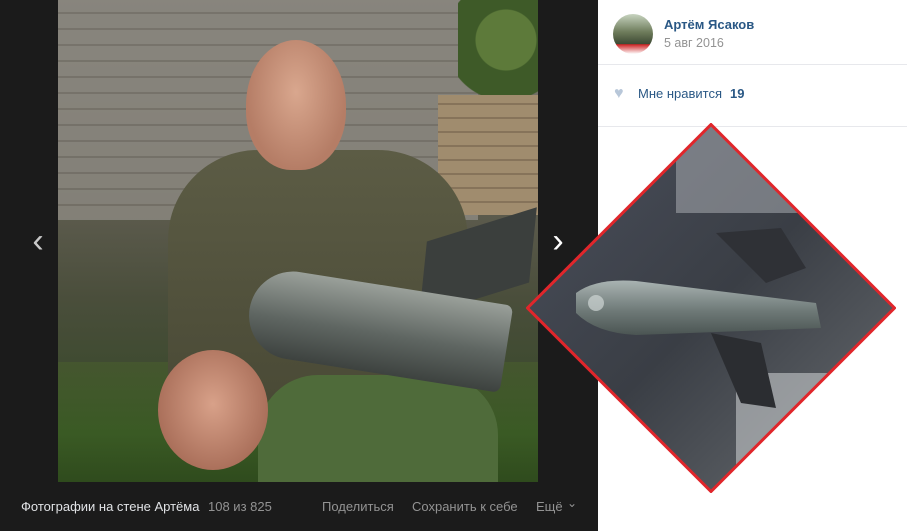  Describe the element at coordinates (680, 93) in the screenshot. I see `like-label: Мне нравится` at that location.